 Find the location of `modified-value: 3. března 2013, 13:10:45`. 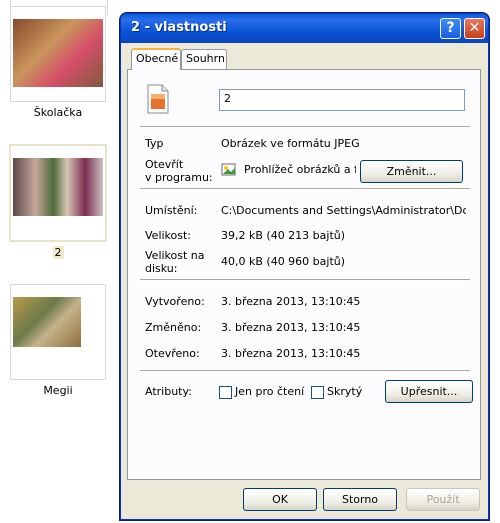

modified-value: 3. března 2013, 13:10:45 is located at coordinates (291, 327).